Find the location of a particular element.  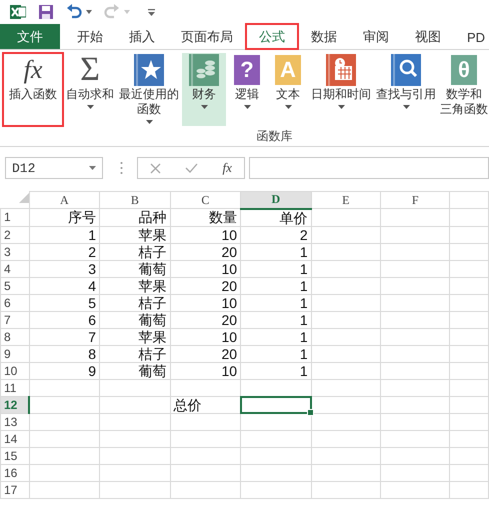

ribbon-tab: 页面布局 is located at coordinates (207, 36).